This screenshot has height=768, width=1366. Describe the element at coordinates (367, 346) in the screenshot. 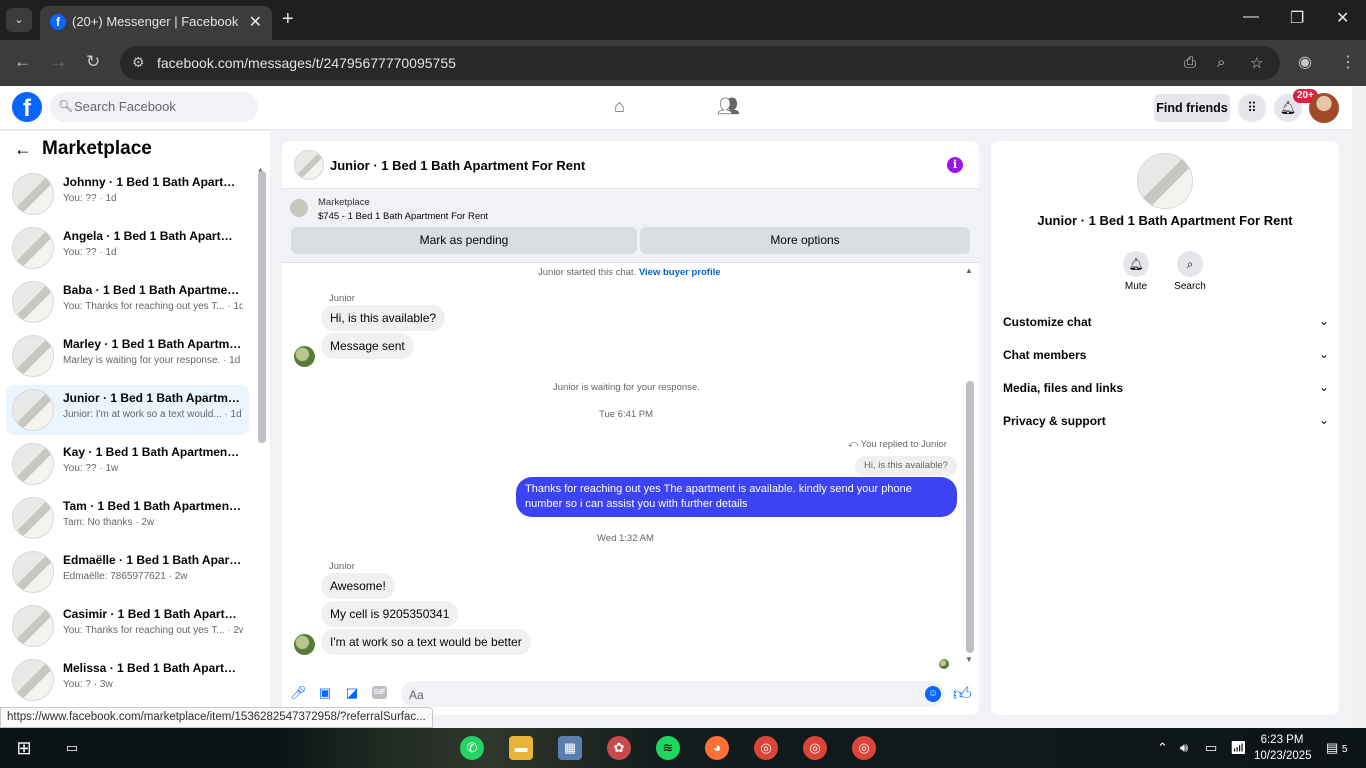

I see `message-bubble-incoming: Message sent` at that location.